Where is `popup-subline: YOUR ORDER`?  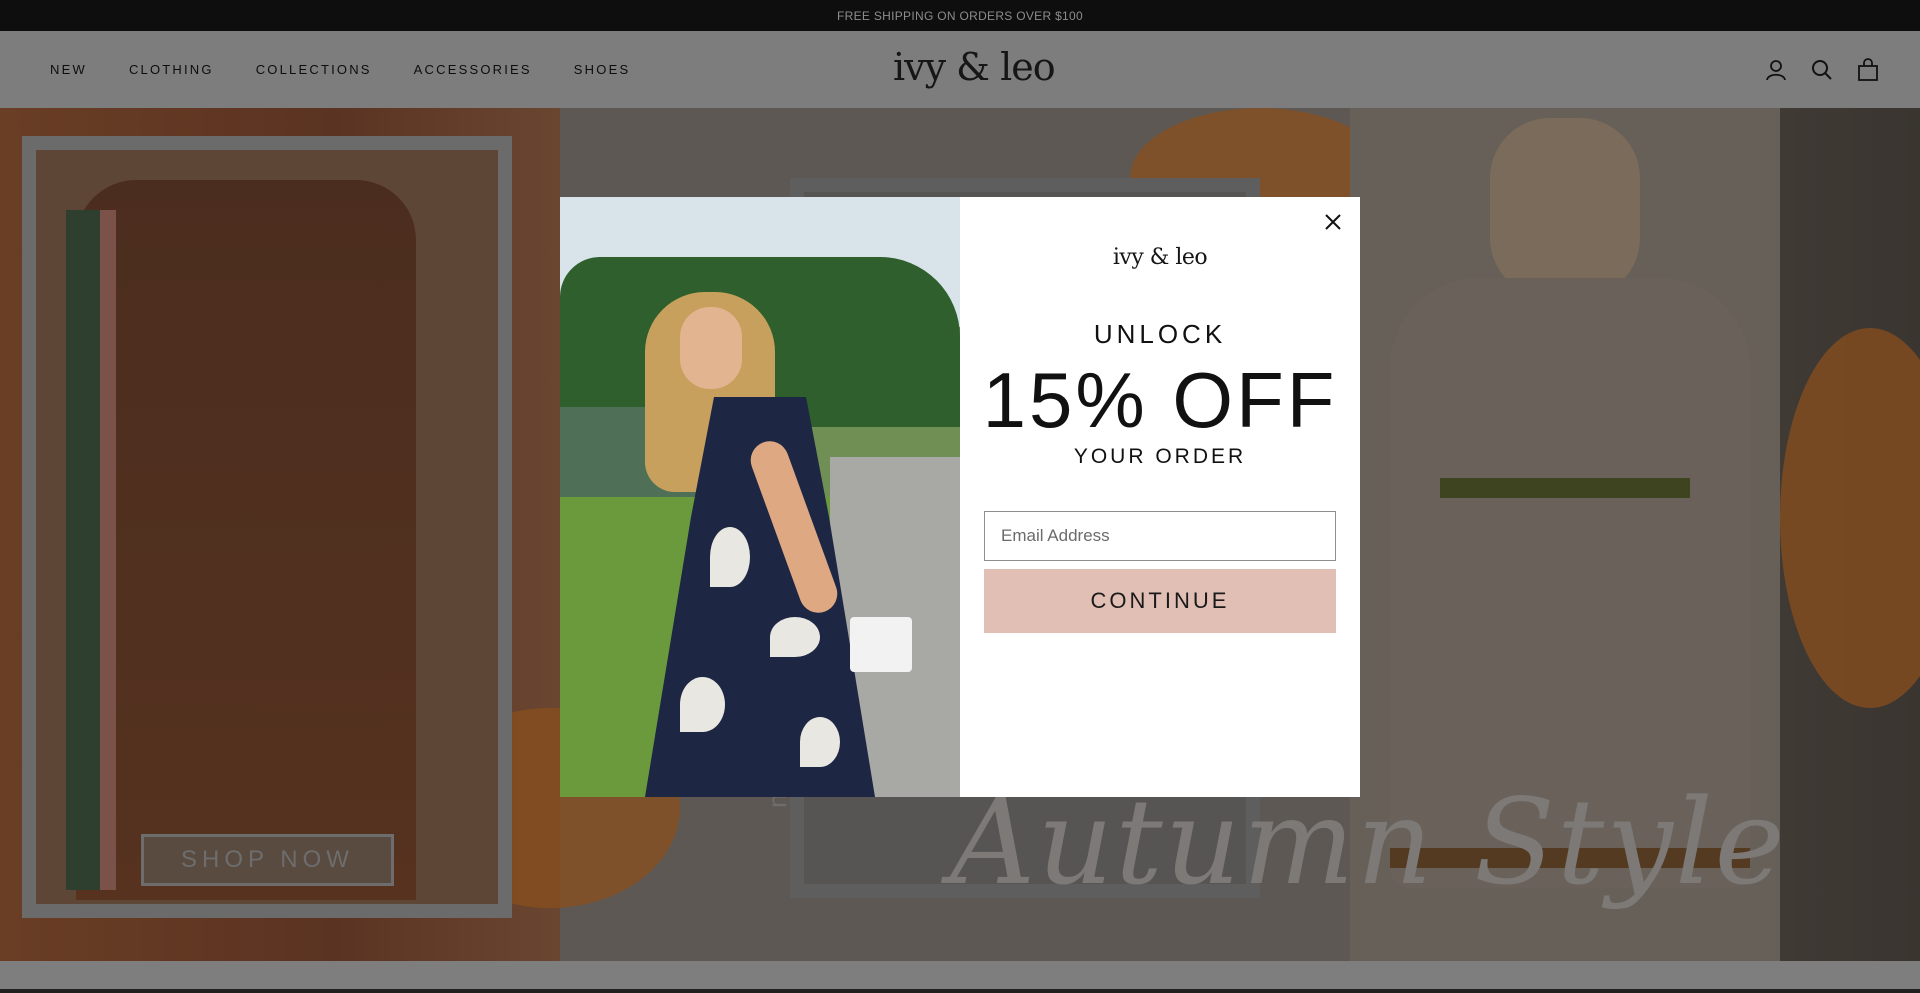
popup-subline: YOUR ORDER is located at coordinates (1160, 456).